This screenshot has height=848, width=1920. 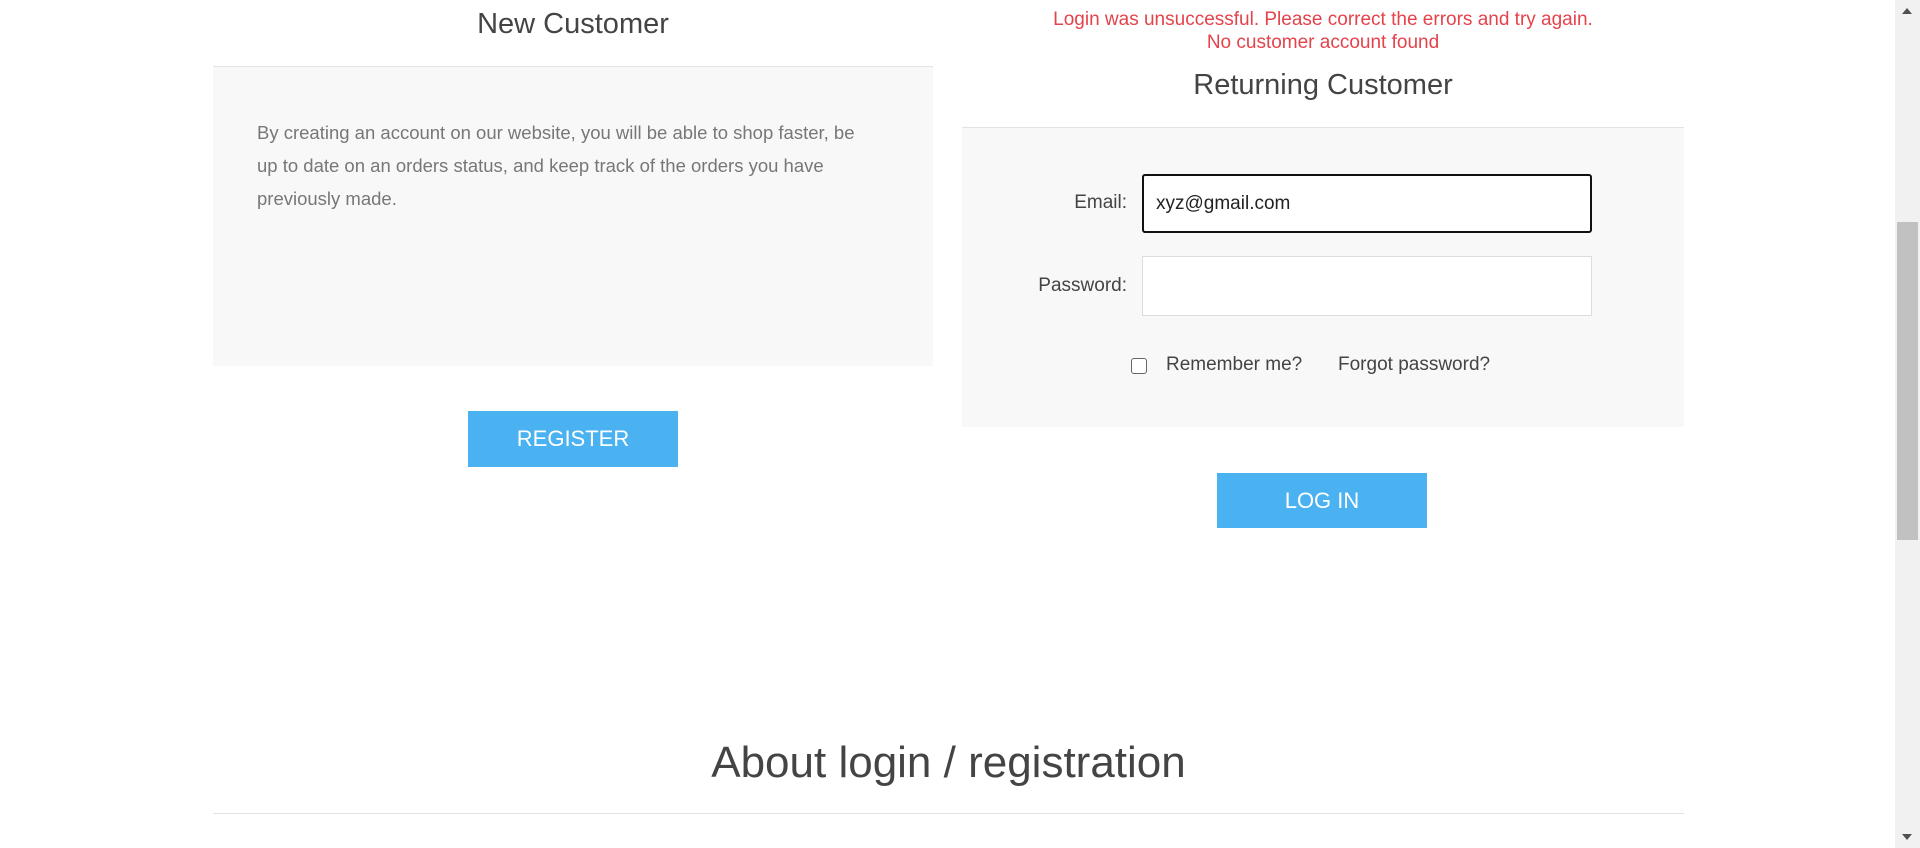 I want to click on scroll-up-arrow-icon, so click(x=1907, y=11).